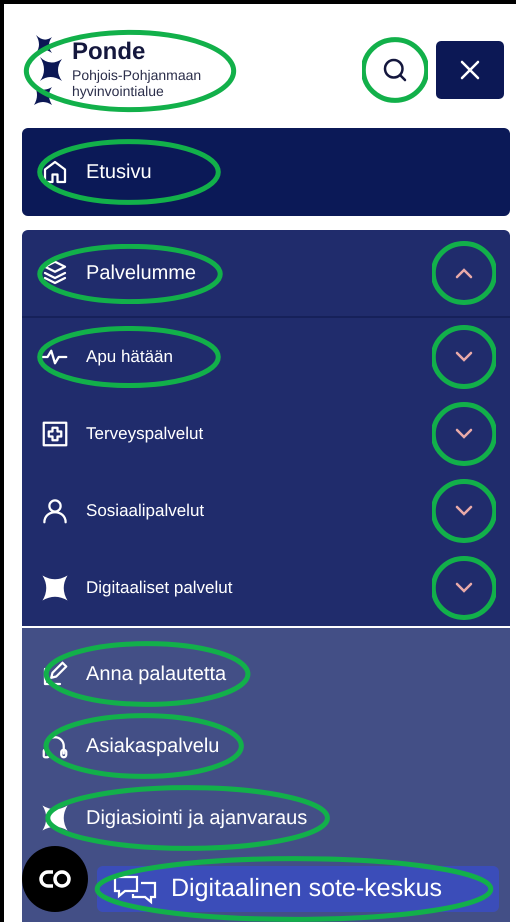 This screenshot has width=516, height=922. What do you see at coordinates (133, 674) in the screenshot?
I see `nav-link: Anna palautetta` at bounding box center [133, 674].